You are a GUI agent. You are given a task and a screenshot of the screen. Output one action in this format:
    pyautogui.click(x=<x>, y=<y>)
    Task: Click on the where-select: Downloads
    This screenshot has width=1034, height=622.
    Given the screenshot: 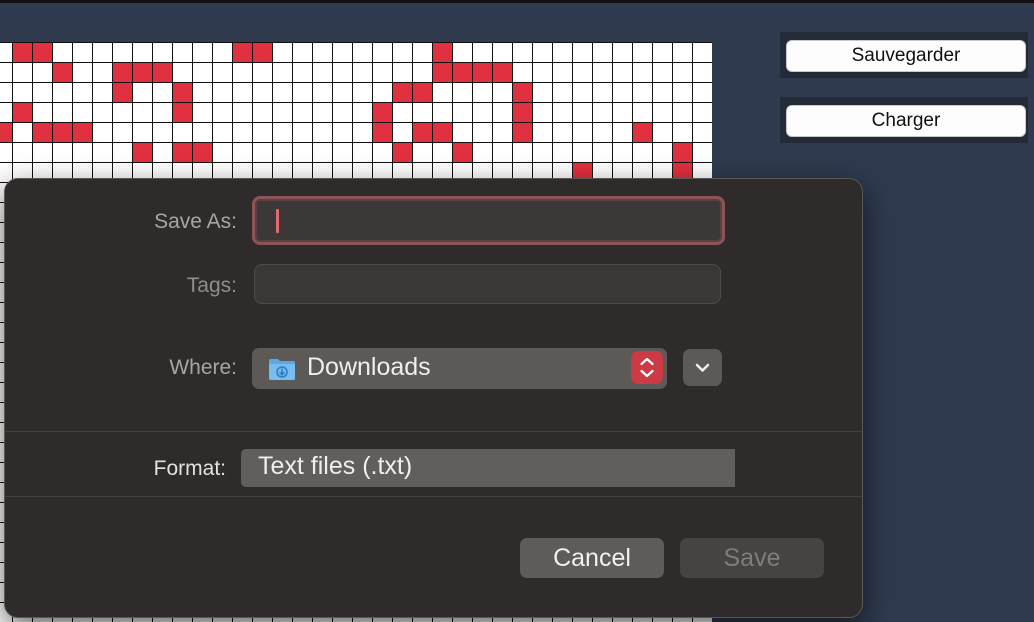 What is the action you would take?
    pyautogui.click(x=459, y=368)
    